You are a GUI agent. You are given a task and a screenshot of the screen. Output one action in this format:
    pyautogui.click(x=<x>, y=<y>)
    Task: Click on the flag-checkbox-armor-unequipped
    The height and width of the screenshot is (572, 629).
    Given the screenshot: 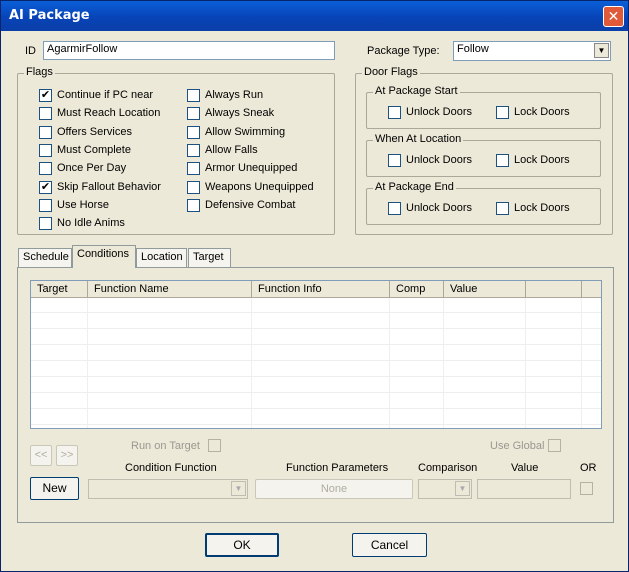 What is the action you would take?
    pyautogui.click(x=193, y=169)
    